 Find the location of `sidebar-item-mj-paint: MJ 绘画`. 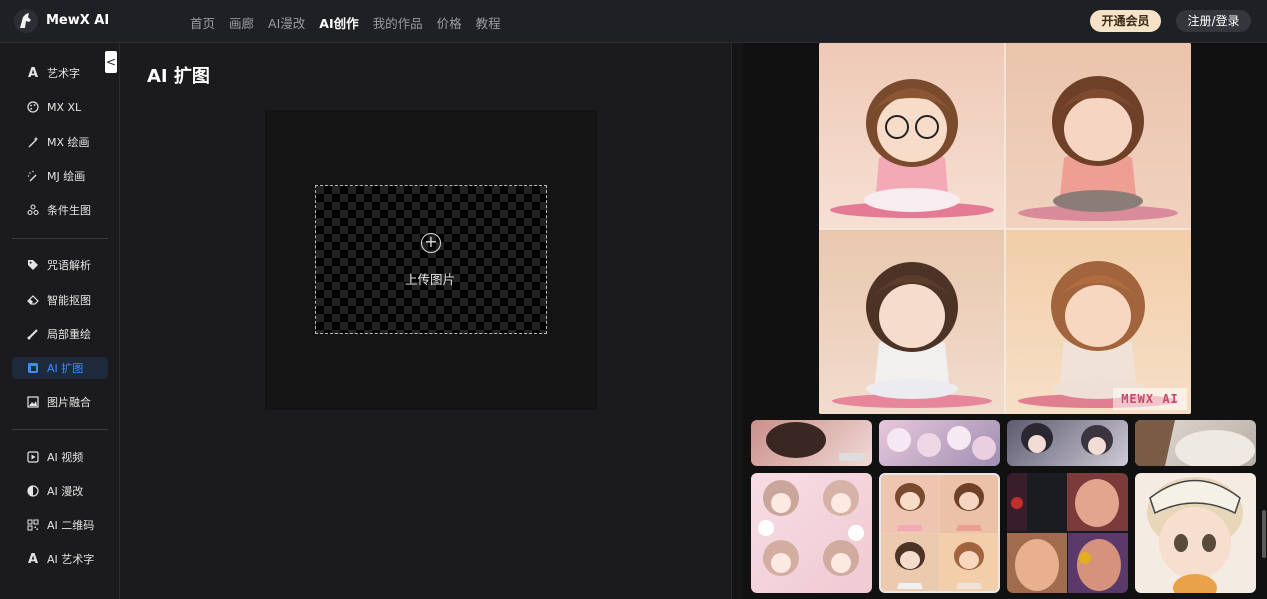

sidebar-item-mj-paint: MJ 绘画 is located at coordinates (60, 176).